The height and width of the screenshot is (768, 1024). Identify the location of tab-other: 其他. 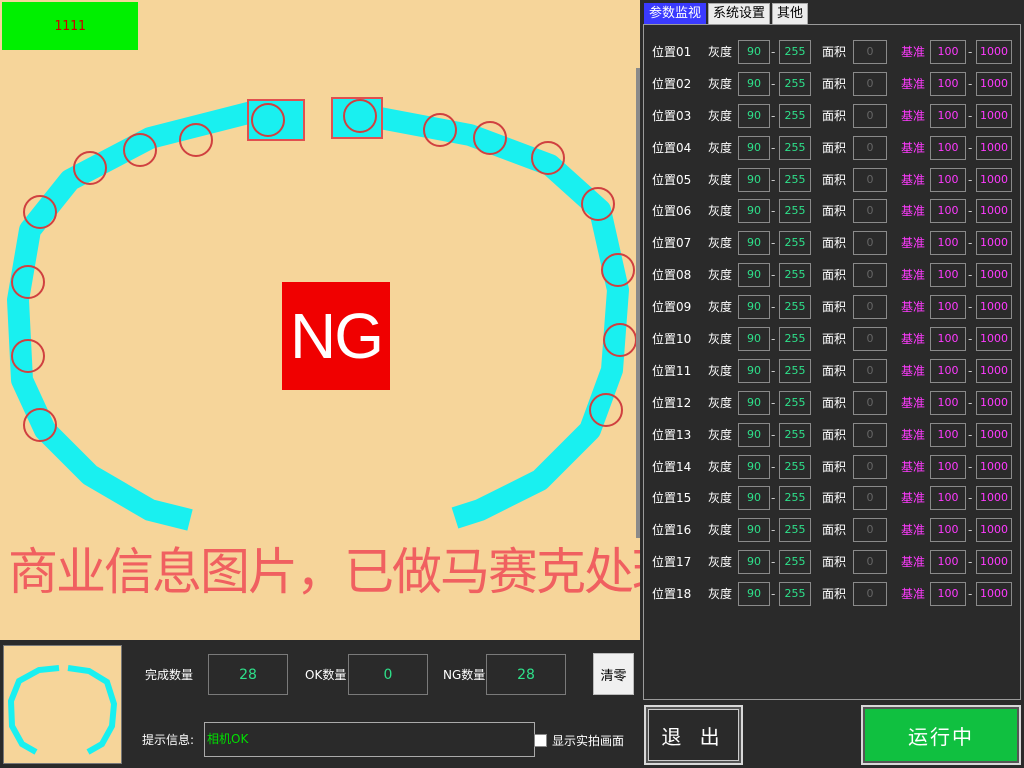
(790, 14).